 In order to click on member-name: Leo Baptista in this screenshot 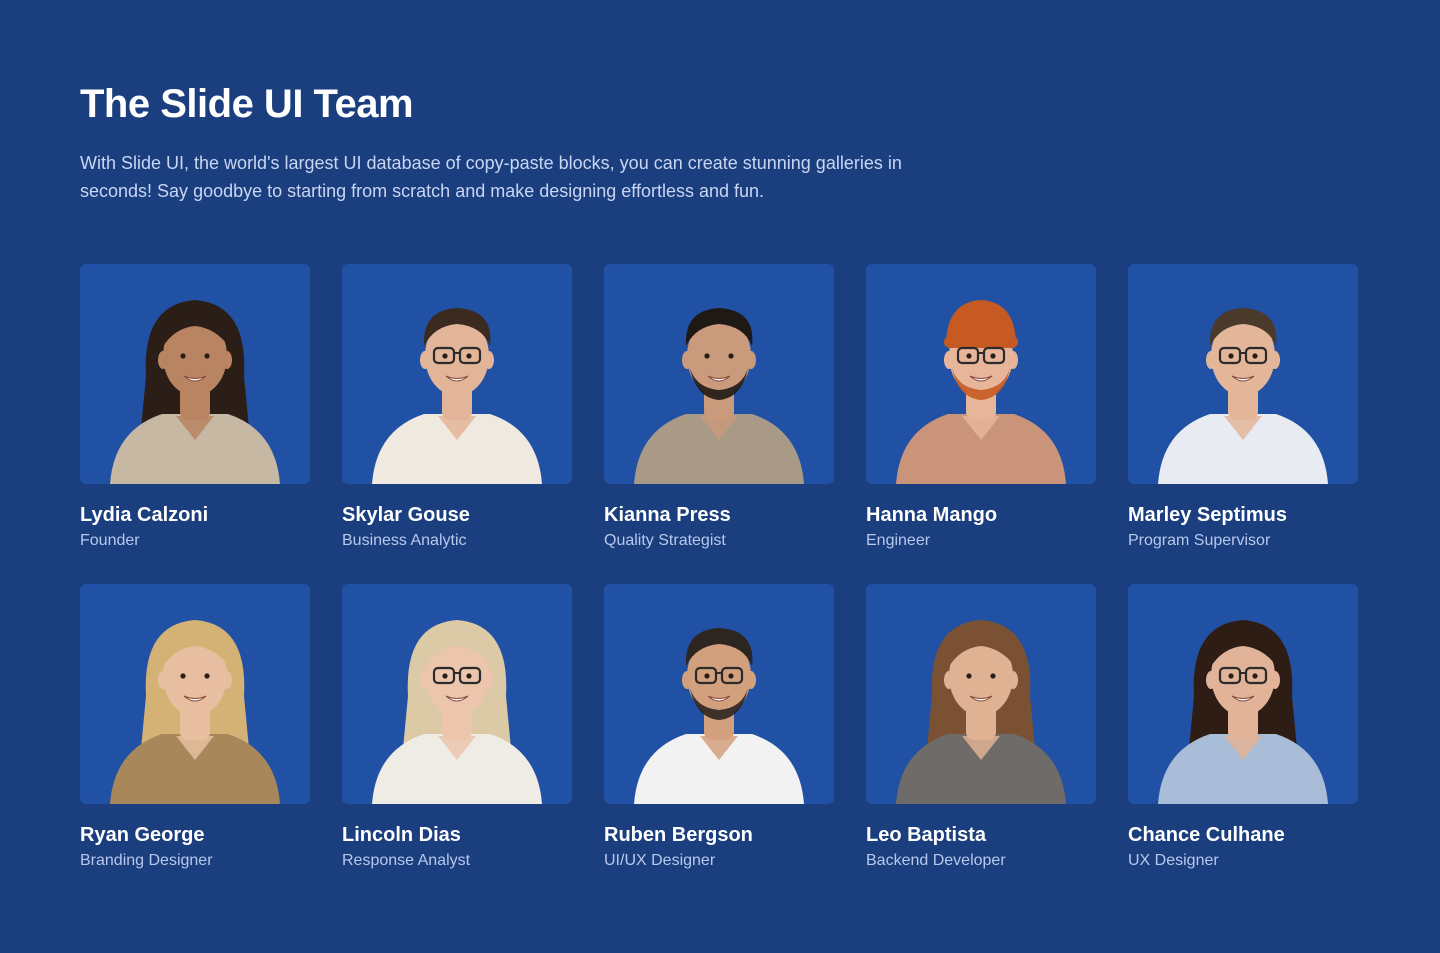, I will do `click(926, 835)`.